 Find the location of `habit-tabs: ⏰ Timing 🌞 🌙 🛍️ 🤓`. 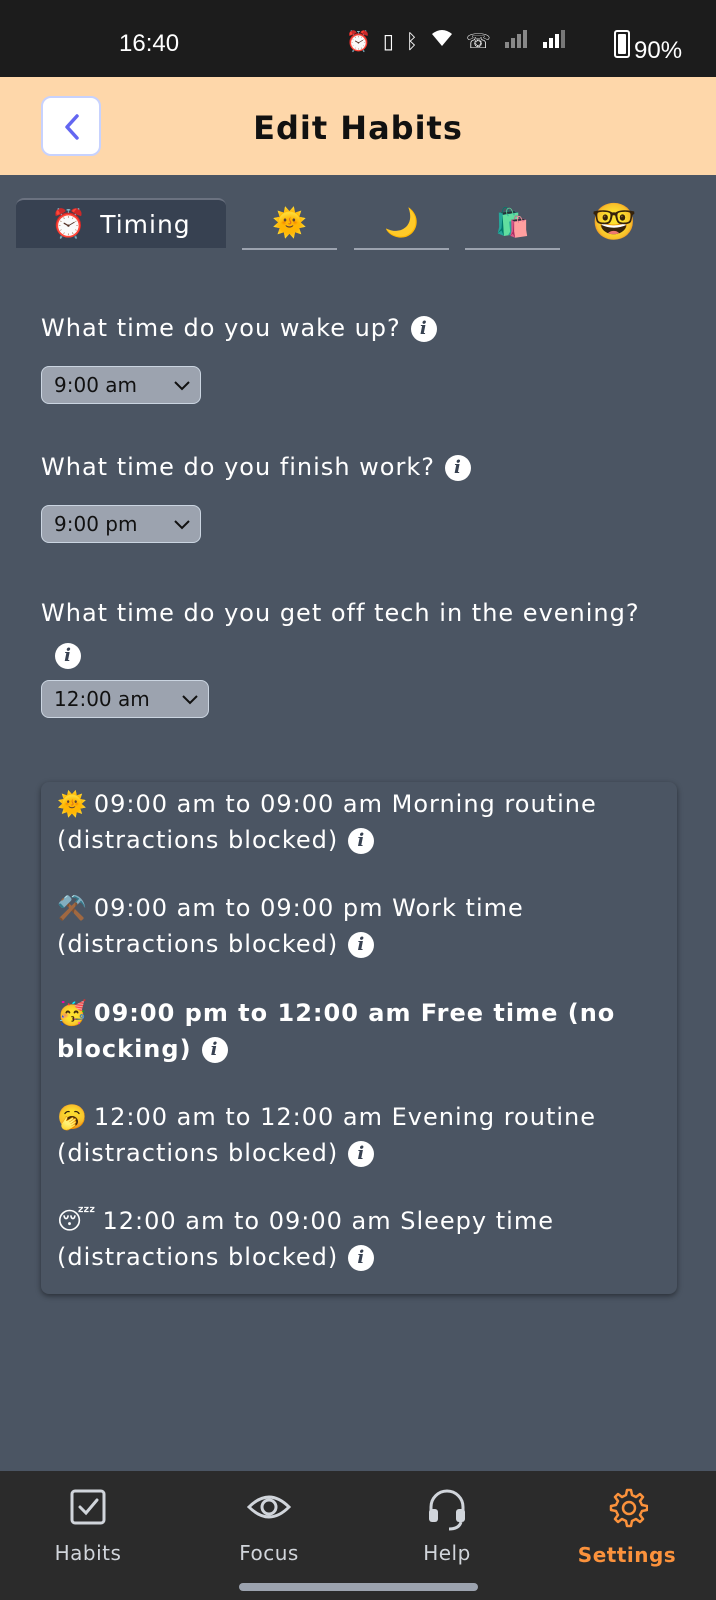

habit-tabs: ⏰ Timing 🌞 🌙 🛍️ 🤓 is located at coordinates (358, 224).